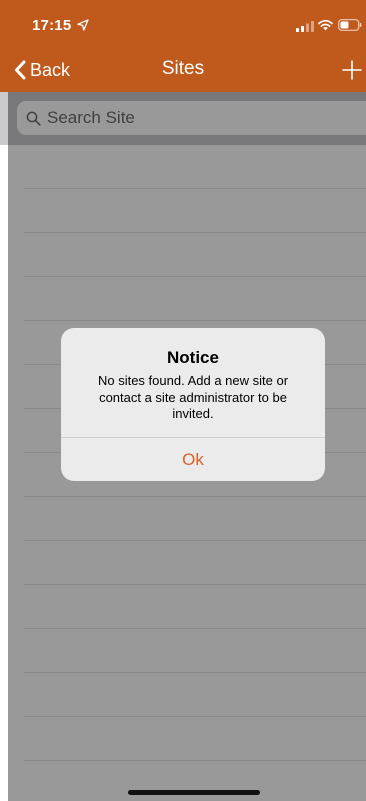 The height and width of the screenshot is (801, 366). I want to click on home-indicator, so click(194, 792).